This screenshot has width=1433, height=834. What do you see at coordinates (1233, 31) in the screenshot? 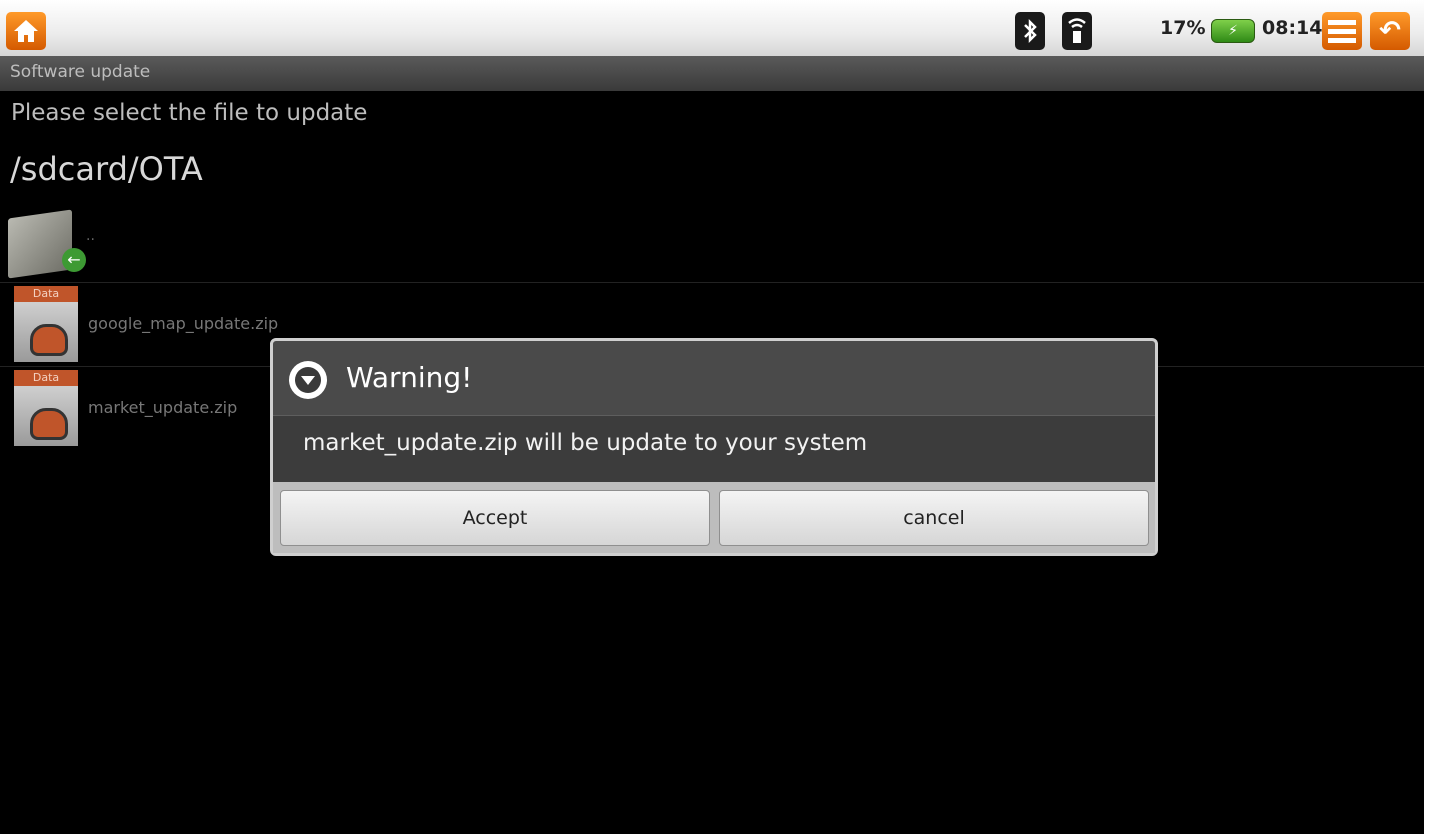
I see `battery-icon: ⚡` at bounding box center [1233, 31].